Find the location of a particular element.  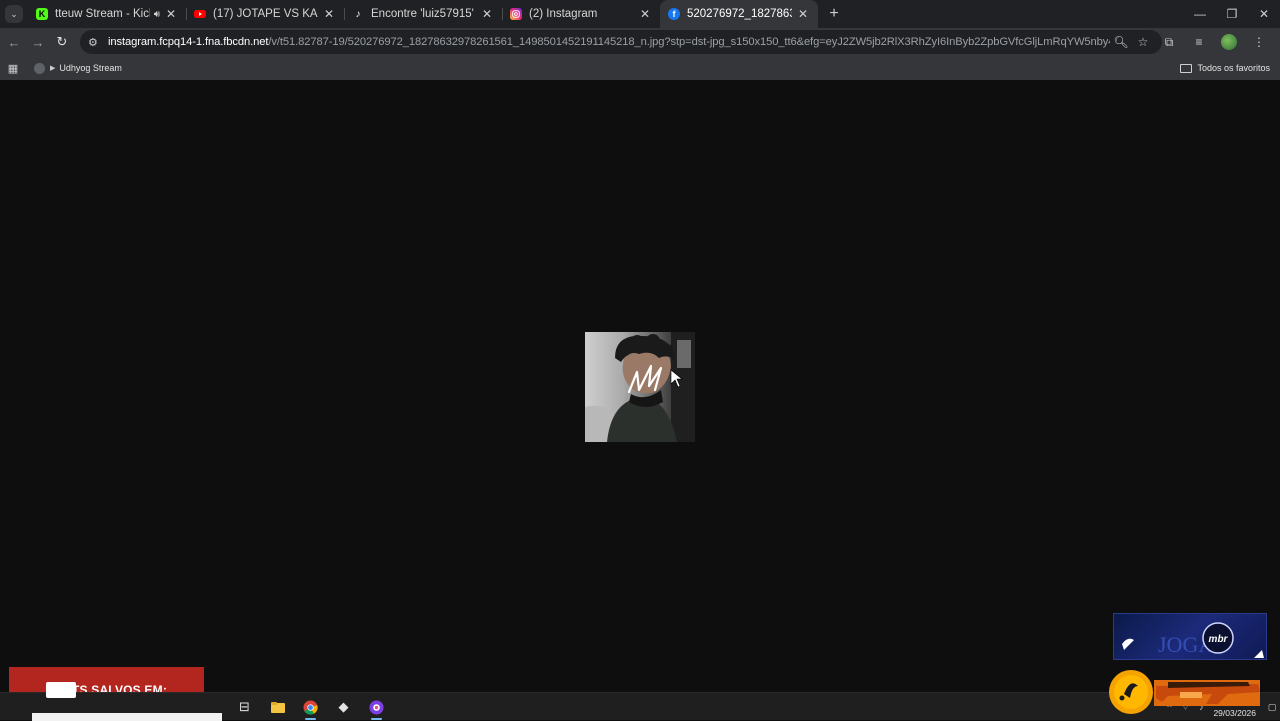

profile-avatar is located at coordinates (1229, 42).